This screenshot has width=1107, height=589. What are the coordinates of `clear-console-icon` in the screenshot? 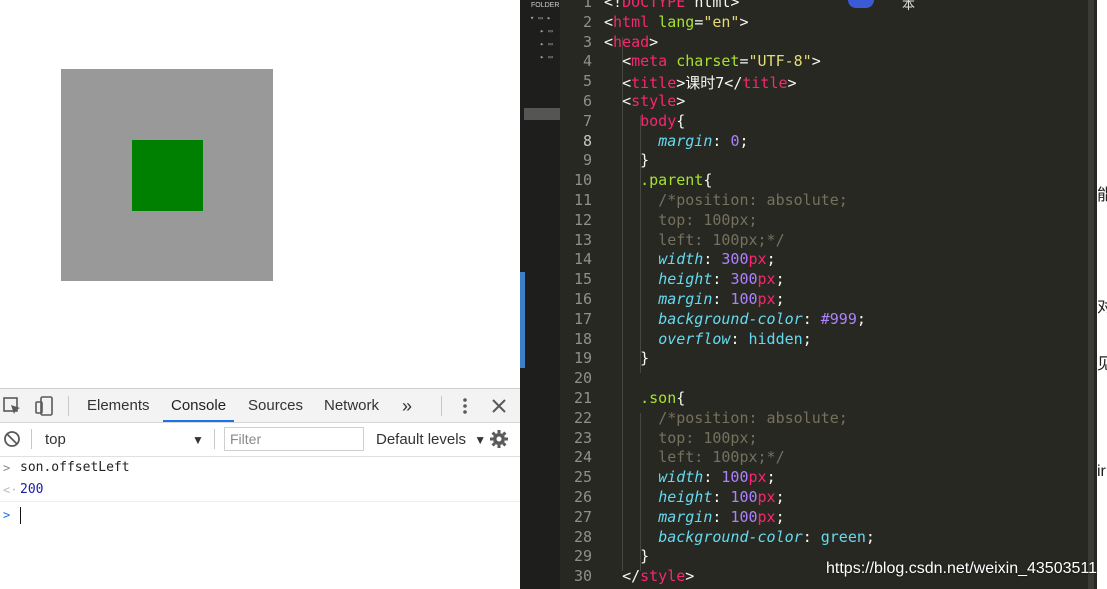 It's located at (12, 439).